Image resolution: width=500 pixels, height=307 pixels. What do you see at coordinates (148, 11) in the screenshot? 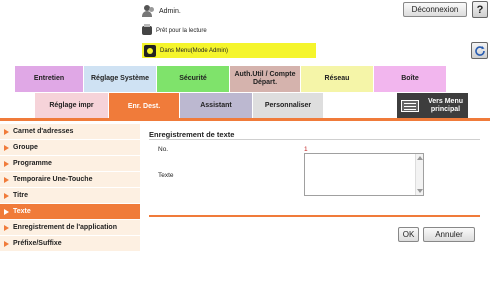
I see `admin-users-icon` at bounding box center [148, 11].